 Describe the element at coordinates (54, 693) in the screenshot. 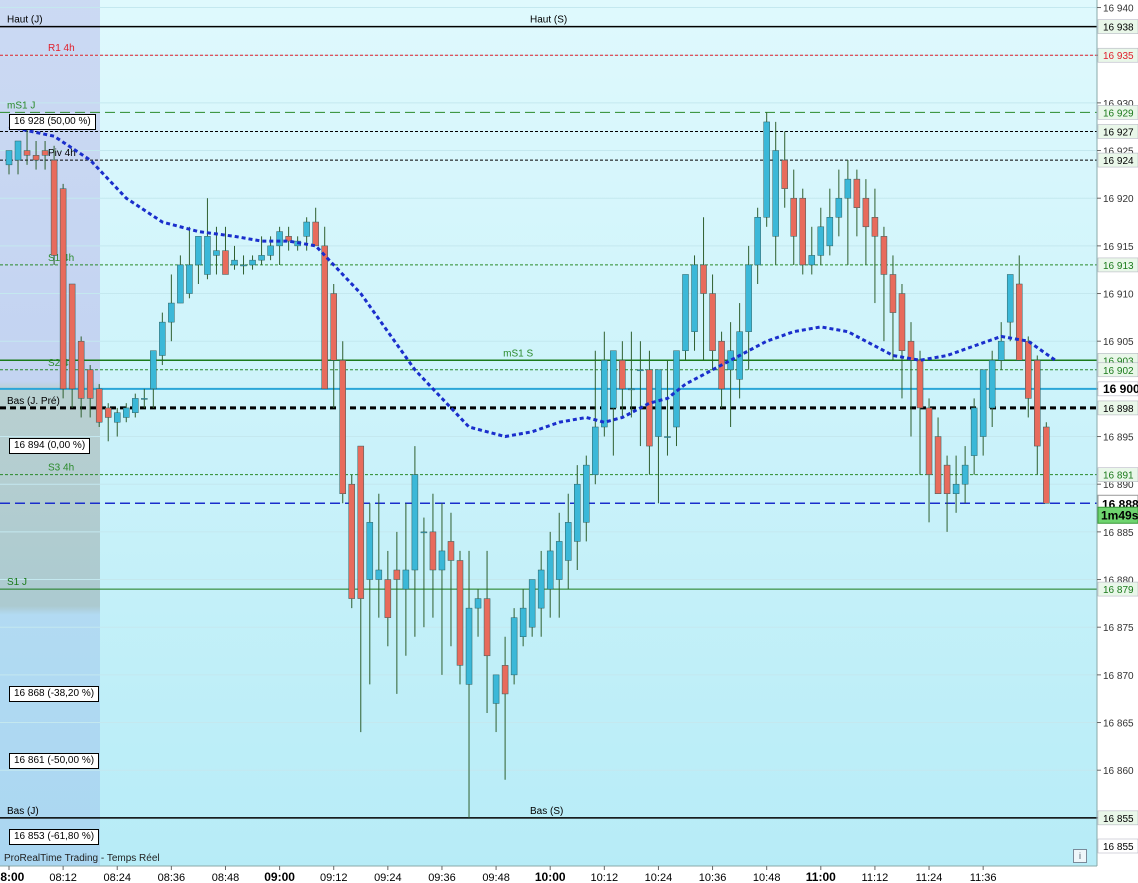

I see `fibonacci-label: 16 868 (-38,20 %)` at that location.